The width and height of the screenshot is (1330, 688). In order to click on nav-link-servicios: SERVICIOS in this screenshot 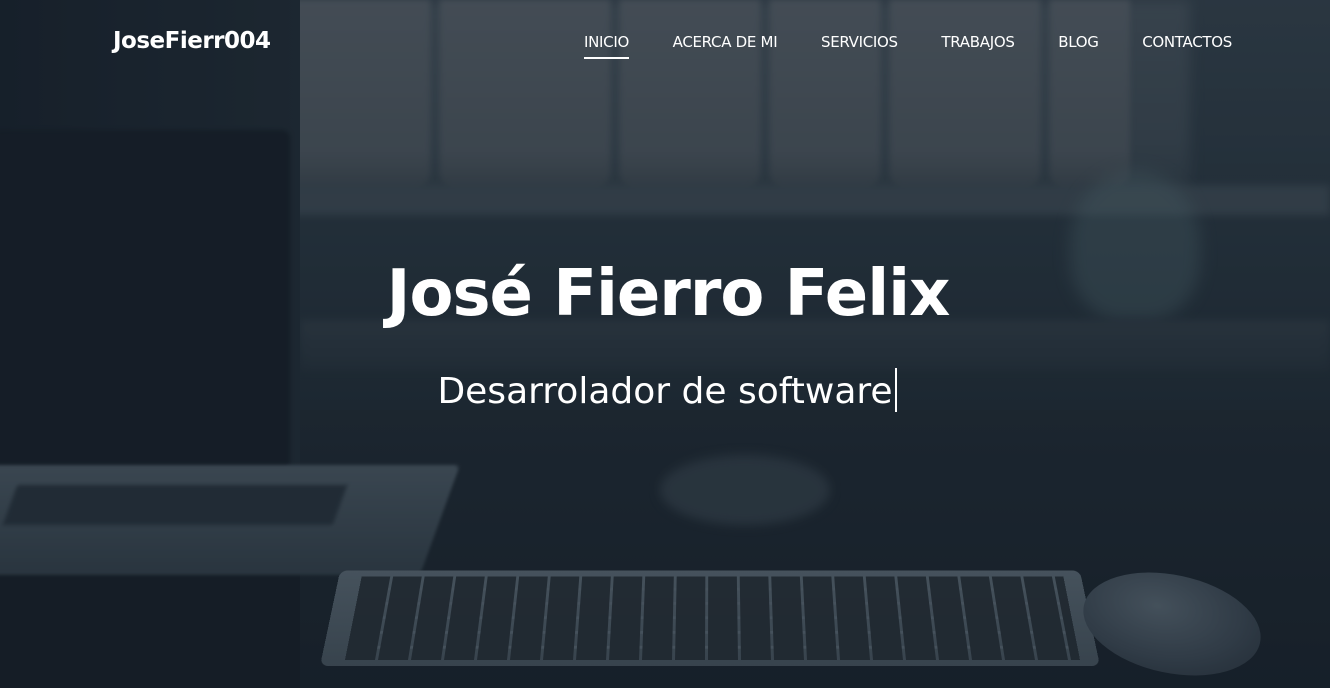, I will do `click(859, 46)`.